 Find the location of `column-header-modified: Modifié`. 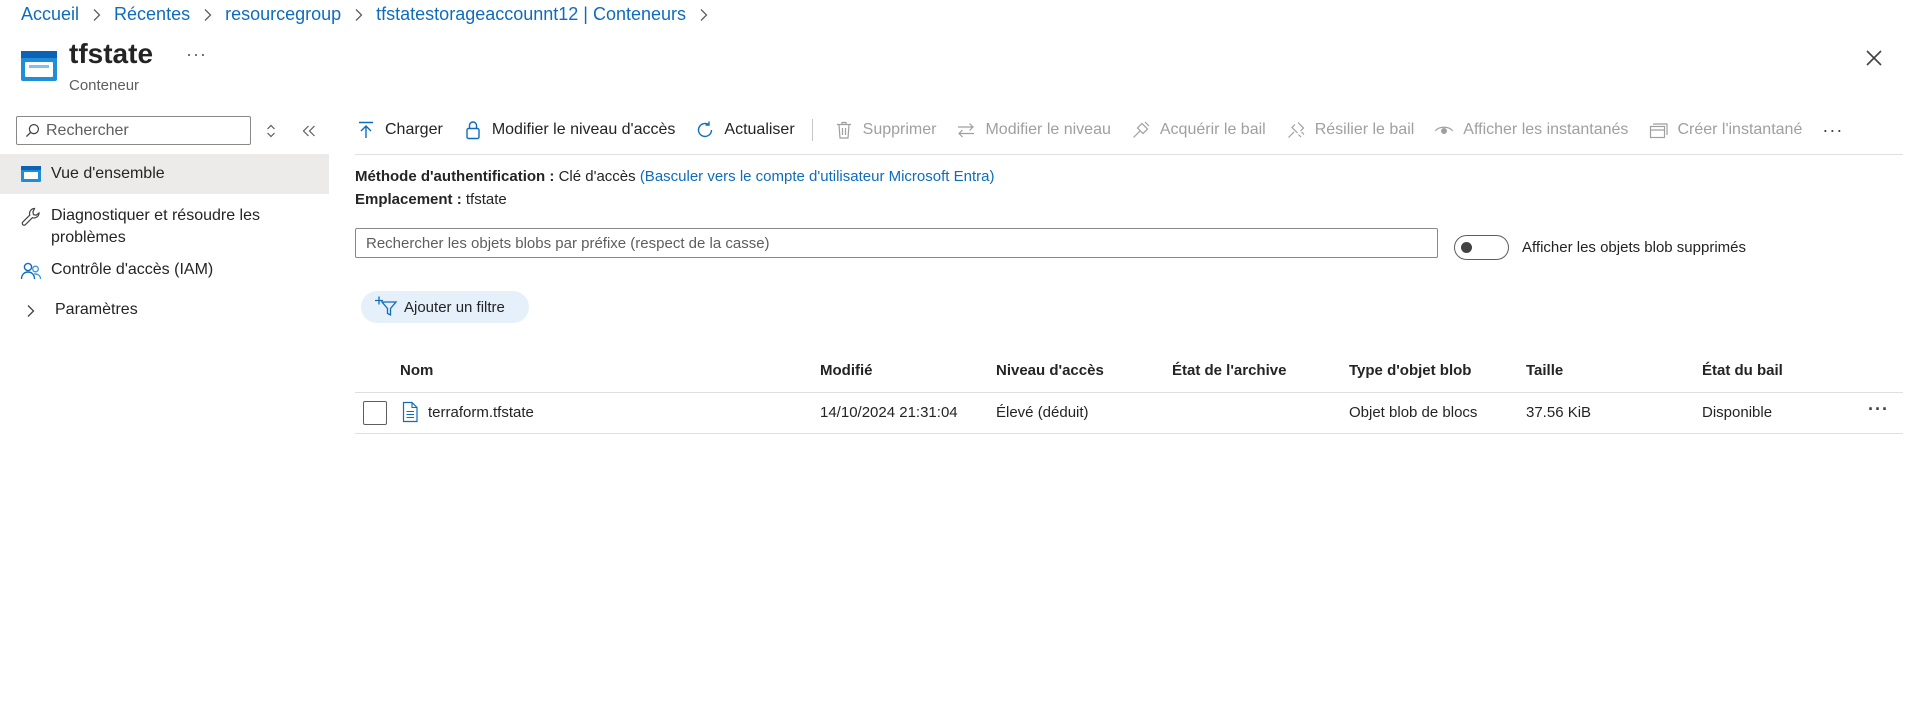

column-header-modified: Modifié is located at coordinates (846, 370).